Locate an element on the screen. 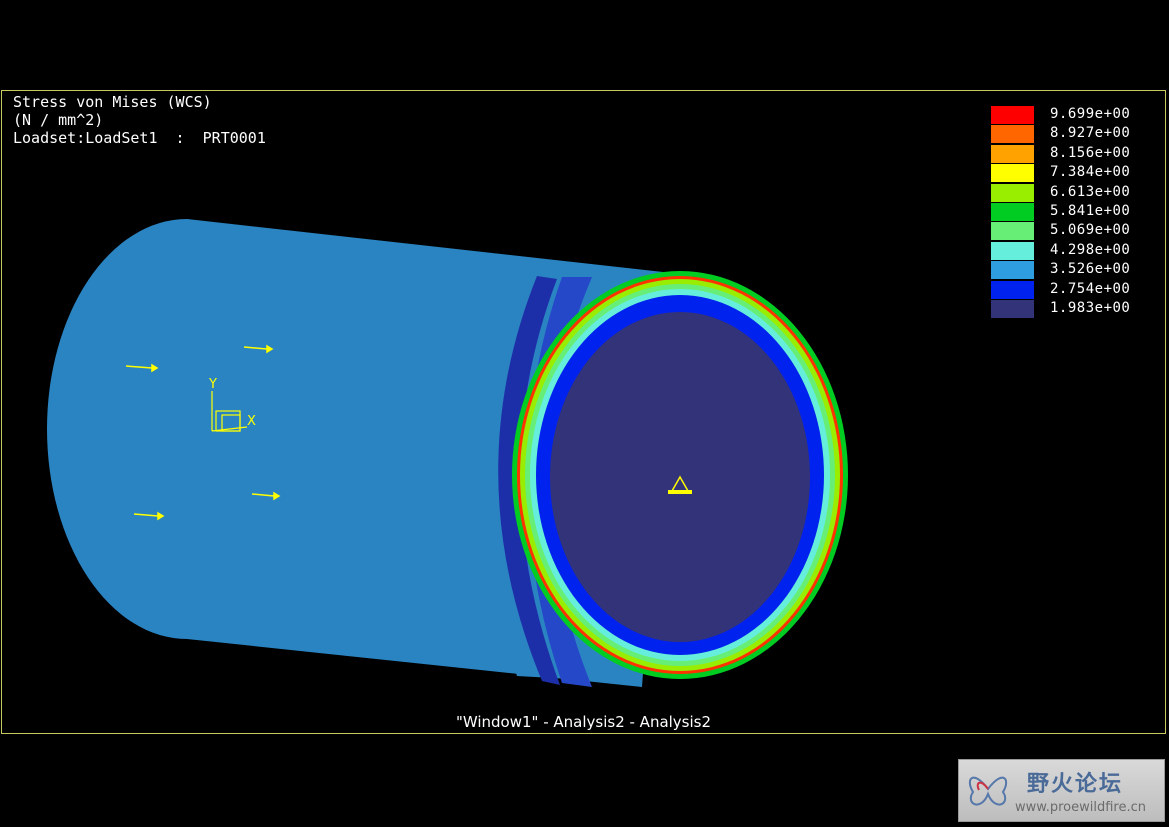 This screenshot has height=827, width=1169. legend-row: 3.526e+00 is located at coordinates (1077, 270).